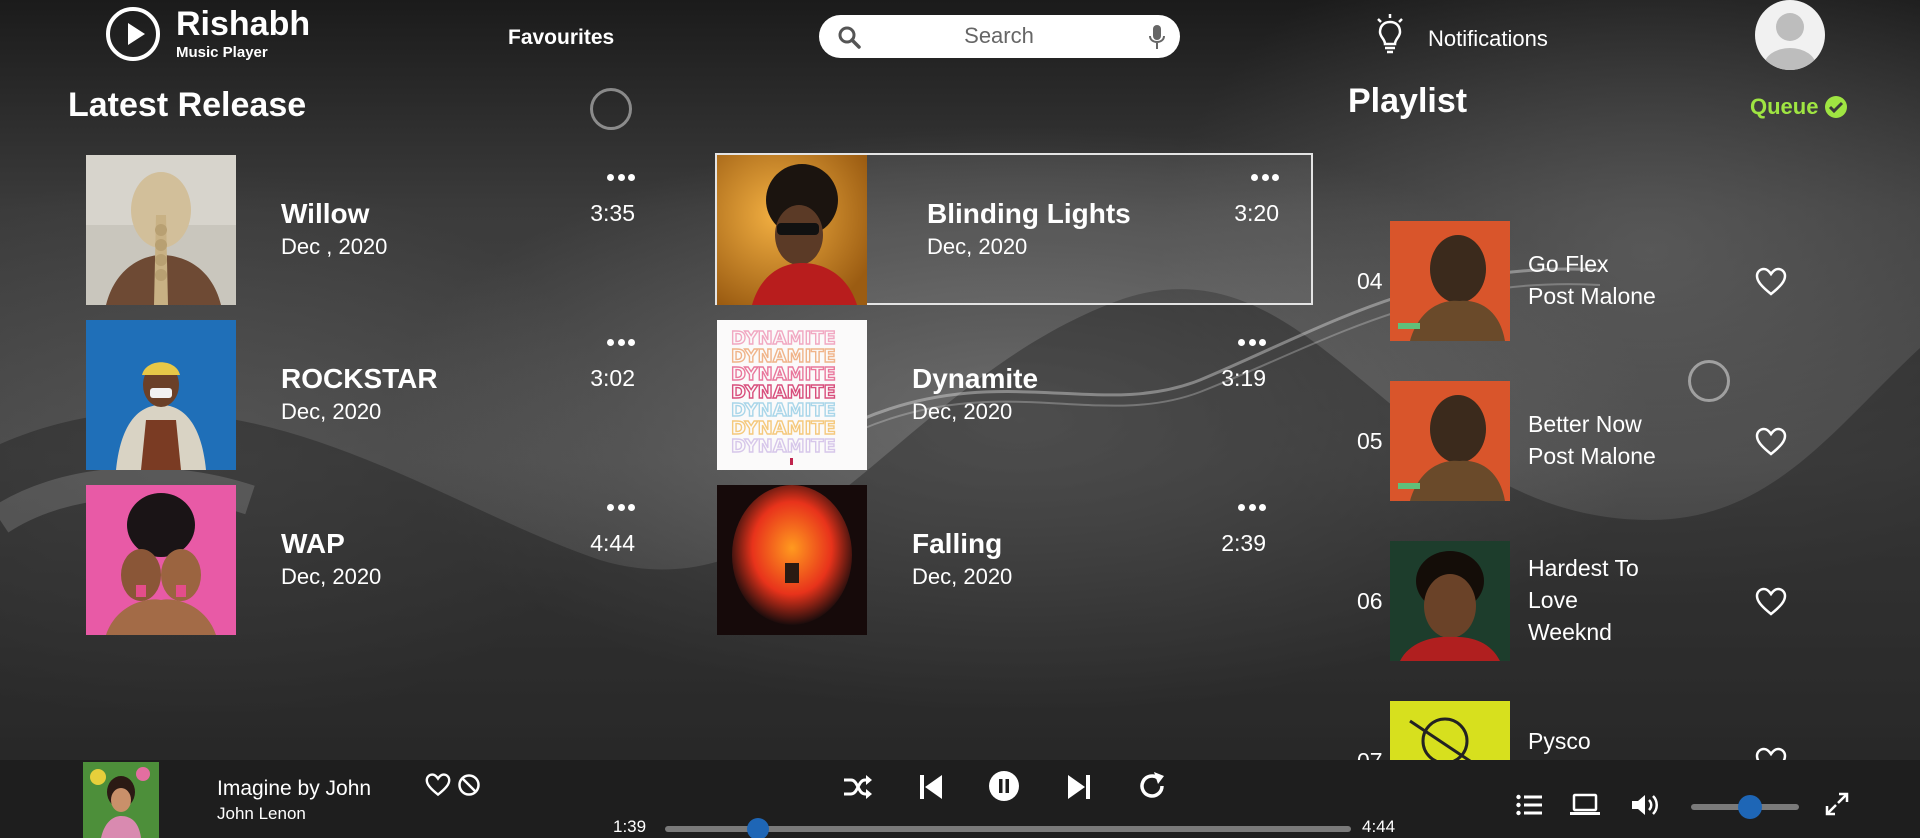 This screenshot has width=1920, height=838. Describe the element at coordinates (1379, 826) in the screenshot. I see `total-time: 4:44` at that location.